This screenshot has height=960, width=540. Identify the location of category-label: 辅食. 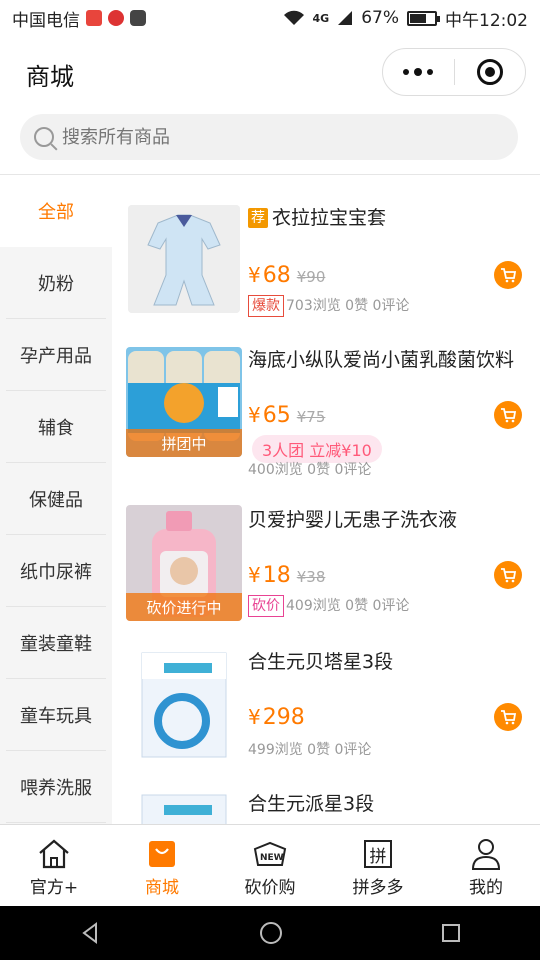
(56, 428).